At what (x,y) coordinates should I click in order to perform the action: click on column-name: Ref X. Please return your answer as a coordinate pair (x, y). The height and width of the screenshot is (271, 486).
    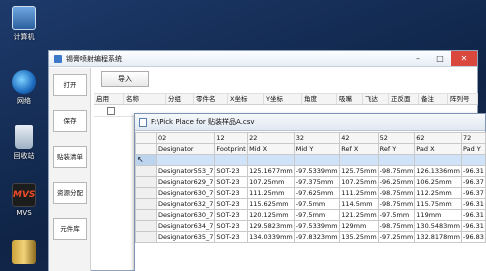
    Looking at the image, I should click on (359, 149).